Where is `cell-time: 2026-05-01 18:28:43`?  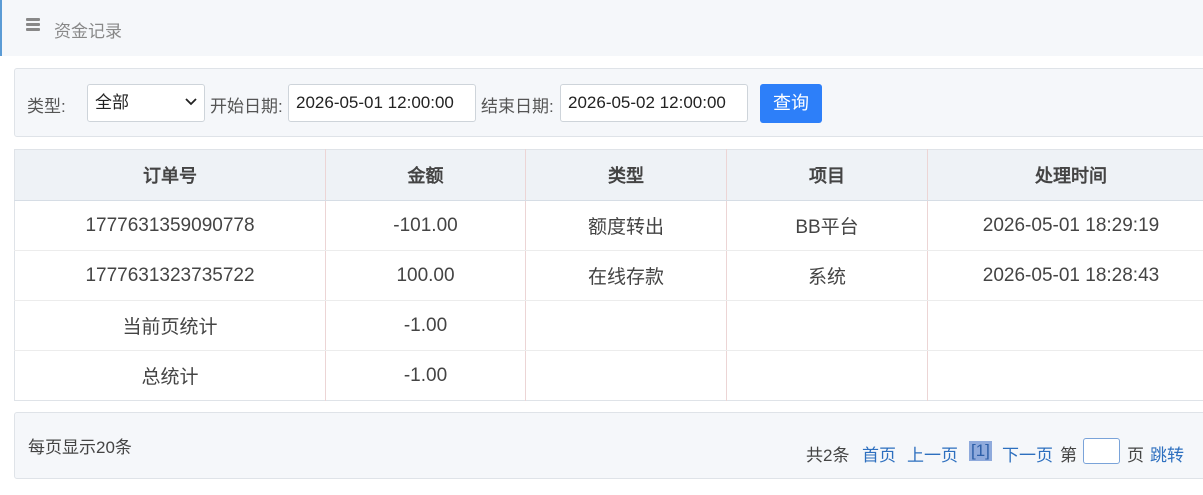
cell-time: 2026-05-01 18:28:43 is located at coordinates (1065, 275).